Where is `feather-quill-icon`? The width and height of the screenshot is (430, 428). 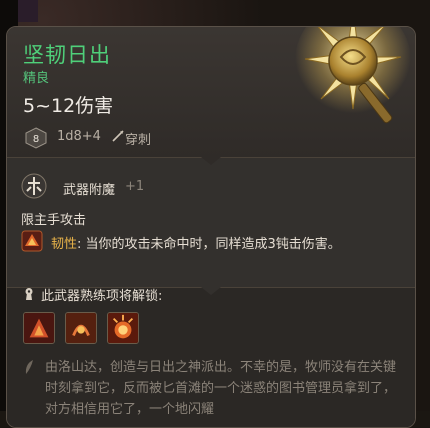 feather-quill-icon is located at coordinates (29, 367).